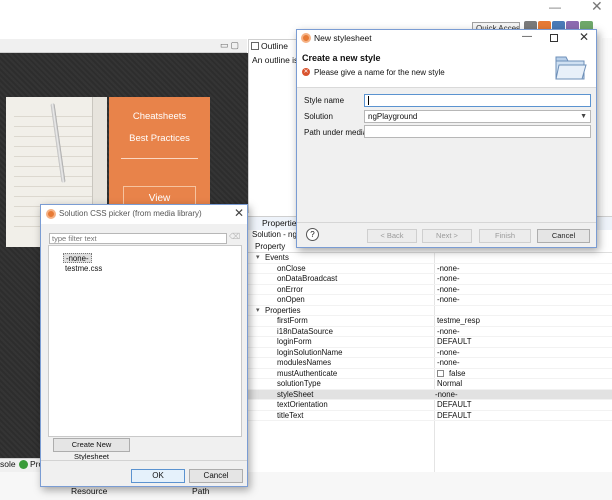 The width and height of the screenshot is (612, 500). What do you see at coordinates (336, 132) in the screenshot?
I see `path-under-media-label: Path under media` at bounding box center [336, 132].